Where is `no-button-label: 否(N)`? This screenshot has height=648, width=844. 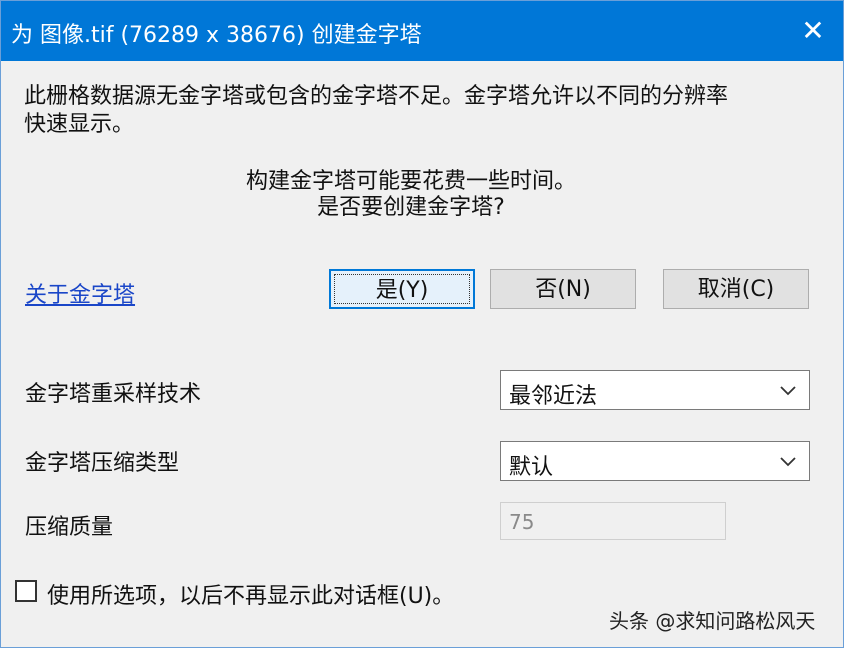 no-button-label: 否(N) is located at coordinates (563, 289).